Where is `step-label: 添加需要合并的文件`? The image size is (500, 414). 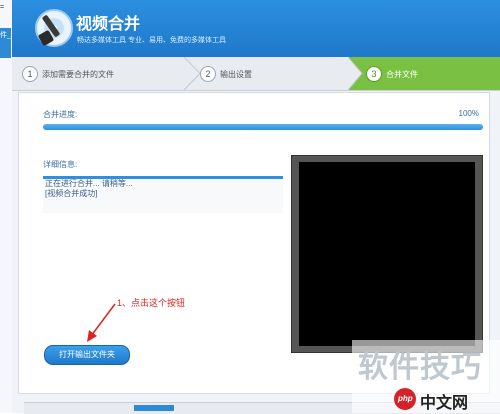 step-label: 添加需要合并的文件 is located at coordinates (78, 74).